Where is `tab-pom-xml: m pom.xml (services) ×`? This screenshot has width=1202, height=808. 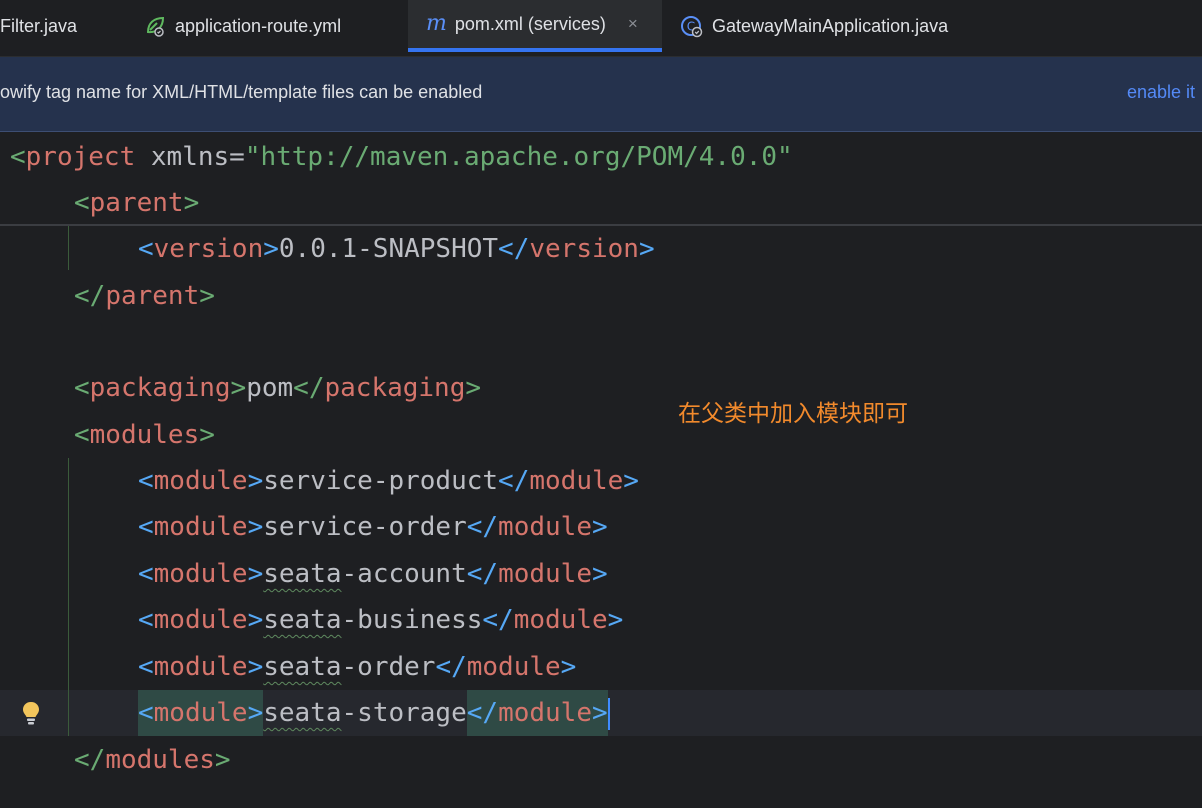
tab-pom-xml: m pom.xml (services) × is located at coordinates (535, 26).